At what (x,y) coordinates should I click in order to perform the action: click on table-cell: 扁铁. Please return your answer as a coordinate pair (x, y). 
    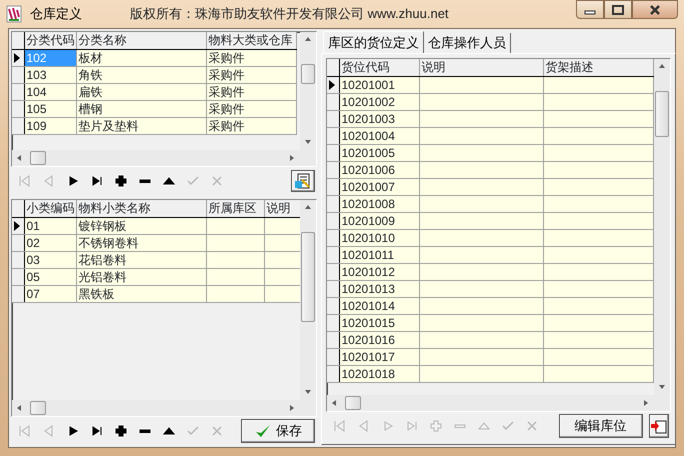
    Looking at the image, I should click on (141, 91).